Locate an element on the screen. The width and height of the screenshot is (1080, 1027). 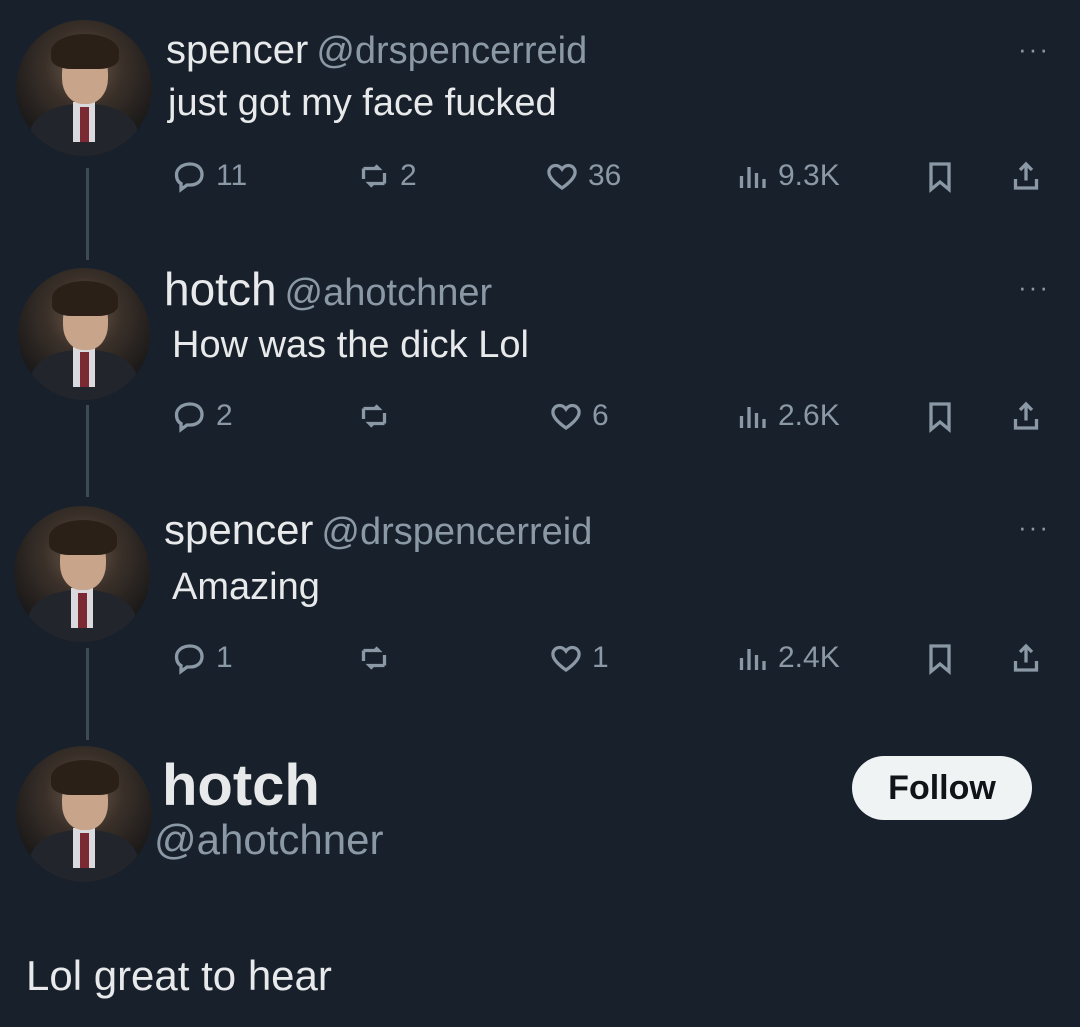
reply-count: 2 is located at coordinates (224, 415).